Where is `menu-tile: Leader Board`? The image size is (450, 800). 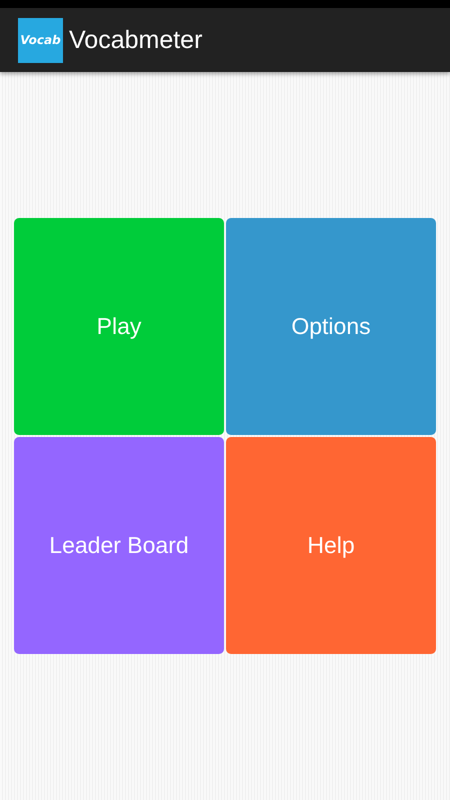 menu-tile: Leader Board is located at coordinates (119, 545).